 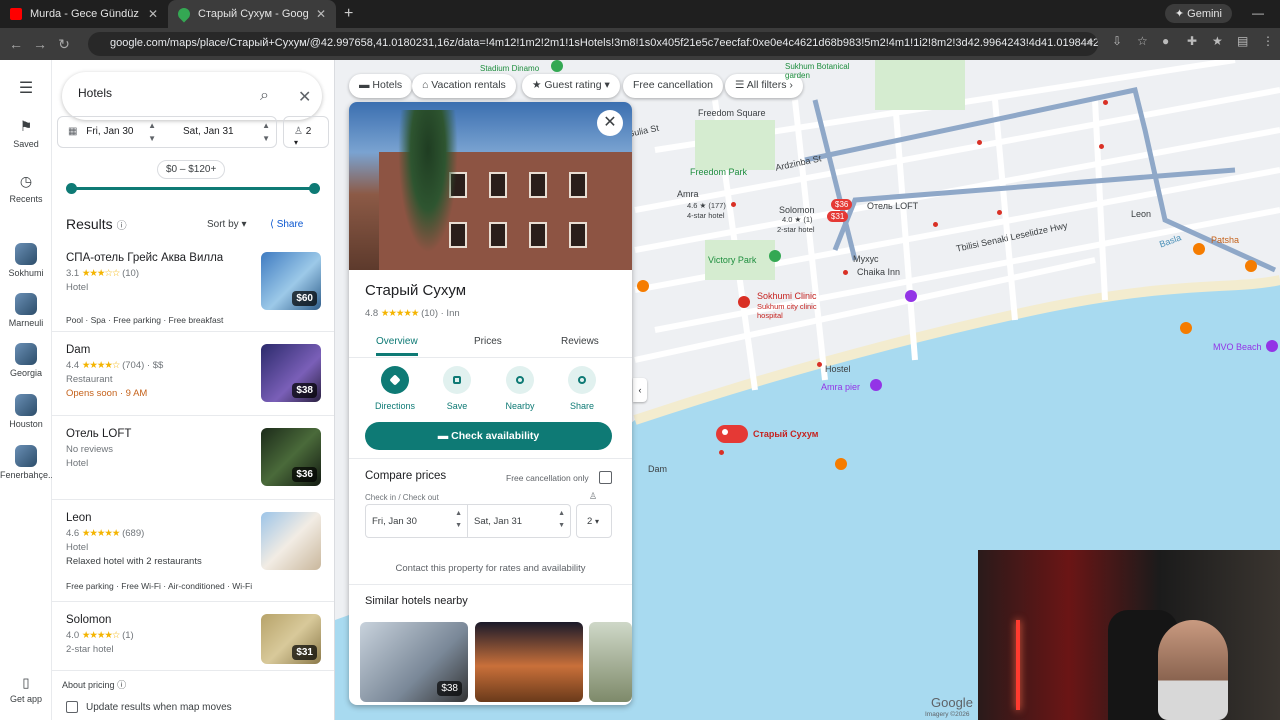 I want to click on tab-youtube: Murda - Gece Gündüz ft. M ✕, so click(x=84, y=14).